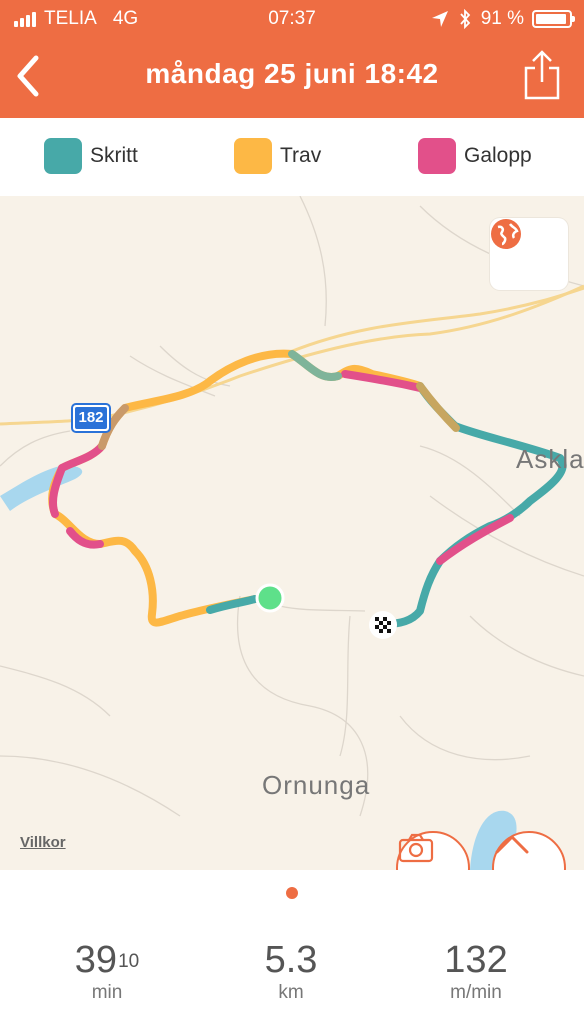  What do you see at coordinates (291, 960) in the screenshot?
I see `stat-value: 5.3` at bounding box center [291, 960].